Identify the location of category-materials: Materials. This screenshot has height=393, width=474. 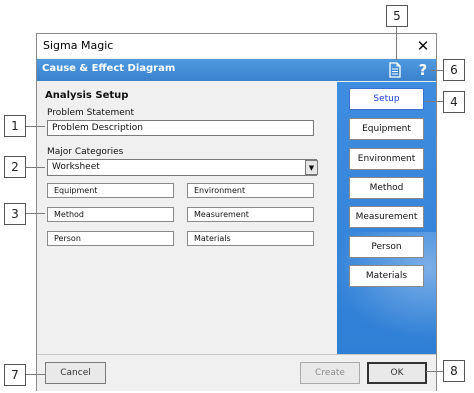
(250, 238).